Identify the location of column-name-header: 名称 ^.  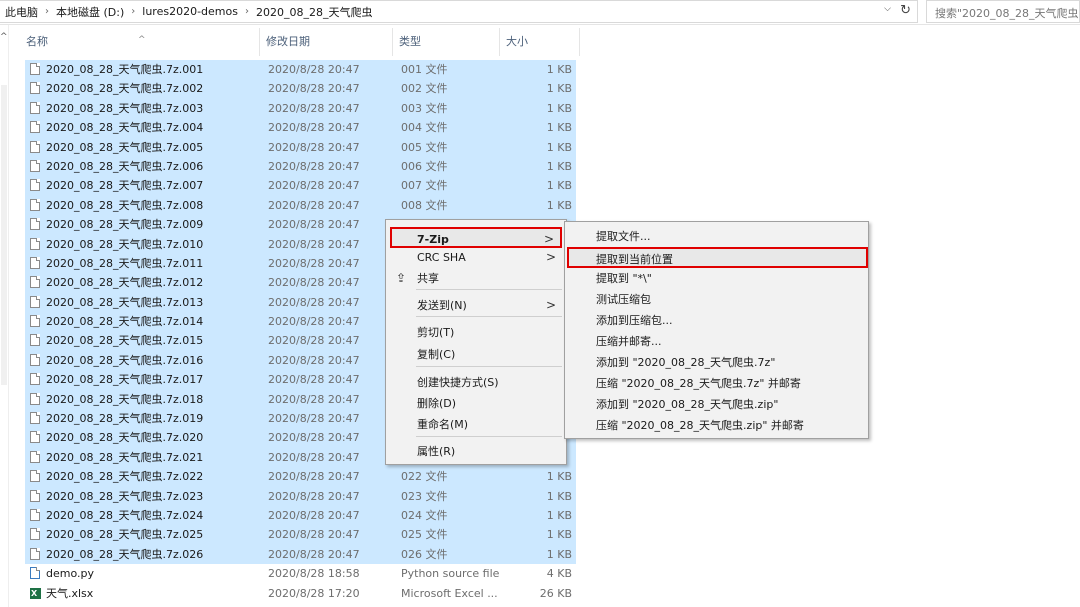
(140, 42).